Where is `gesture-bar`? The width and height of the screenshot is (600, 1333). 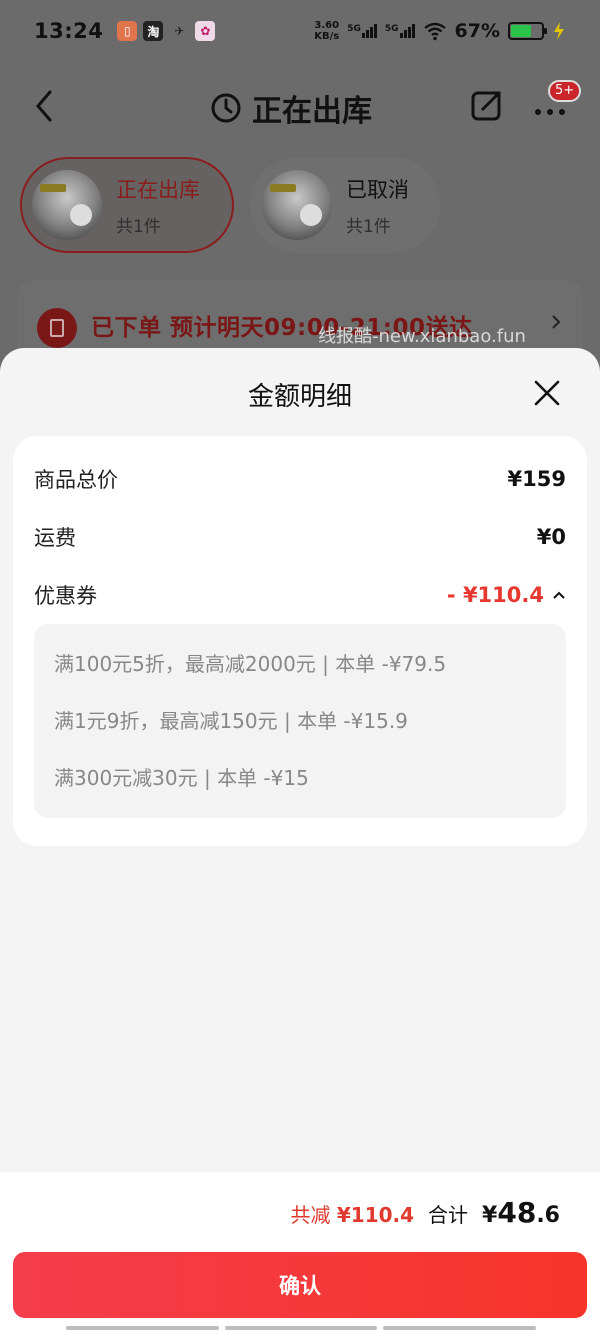 gesture-bar is located at coordinates (301, 1328).